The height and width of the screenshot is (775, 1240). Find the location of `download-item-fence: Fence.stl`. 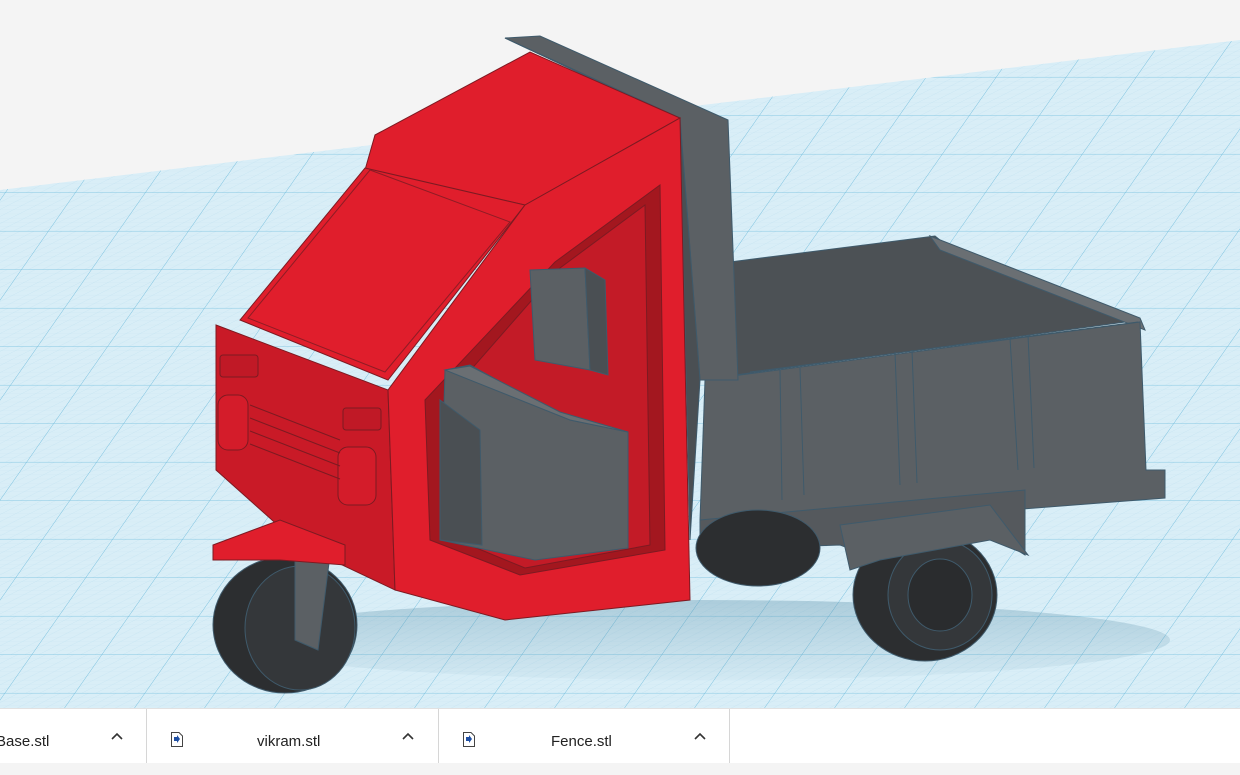

download-item-fence: Fence.stl is located at coordinates (584, 736).